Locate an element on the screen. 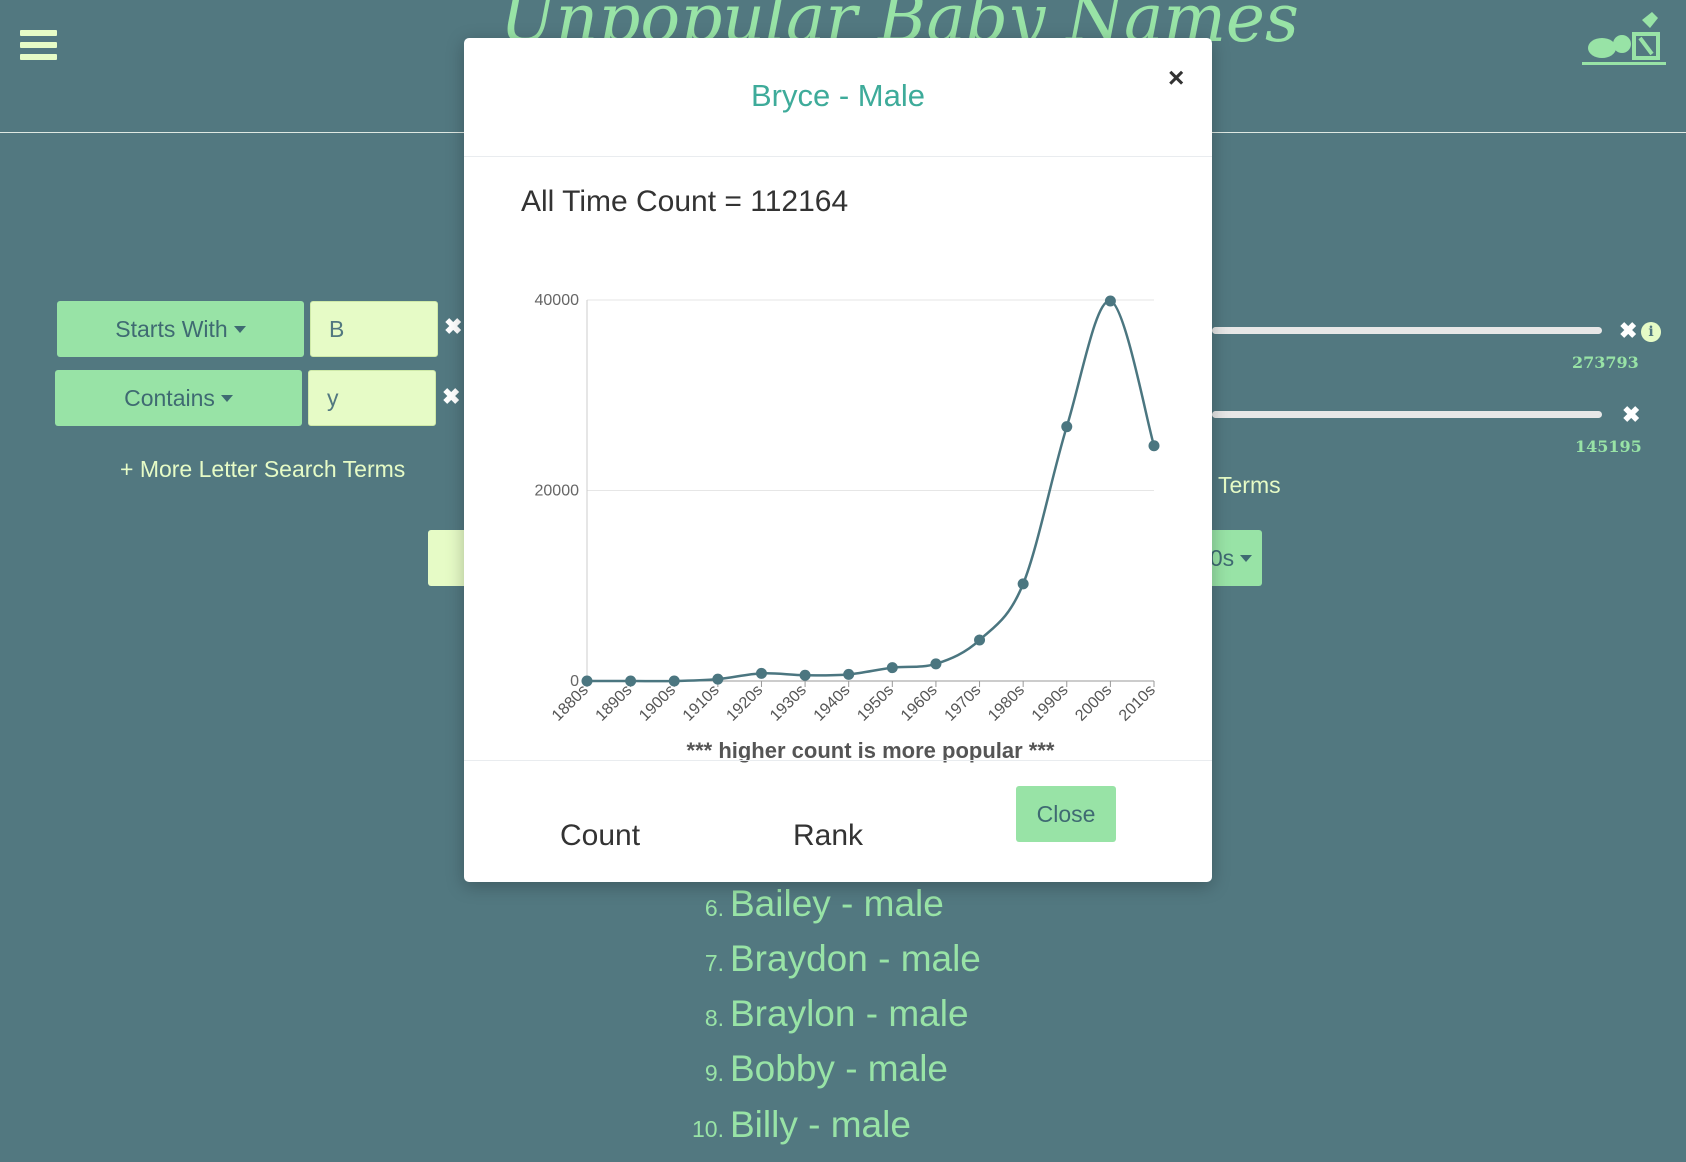 This screenshot has height=1162, width=1686. more-letter-search-terms-link: + More Letter Search Terms is located at coordinates (262, 469).